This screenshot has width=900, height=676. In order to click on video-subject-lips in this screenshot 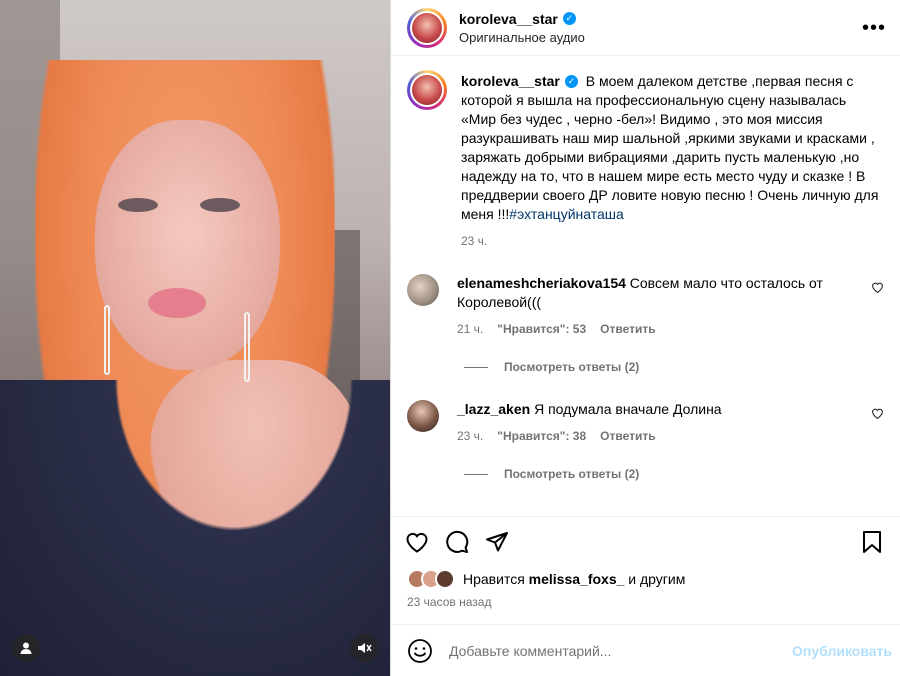, I will do `click(177, 303)`.